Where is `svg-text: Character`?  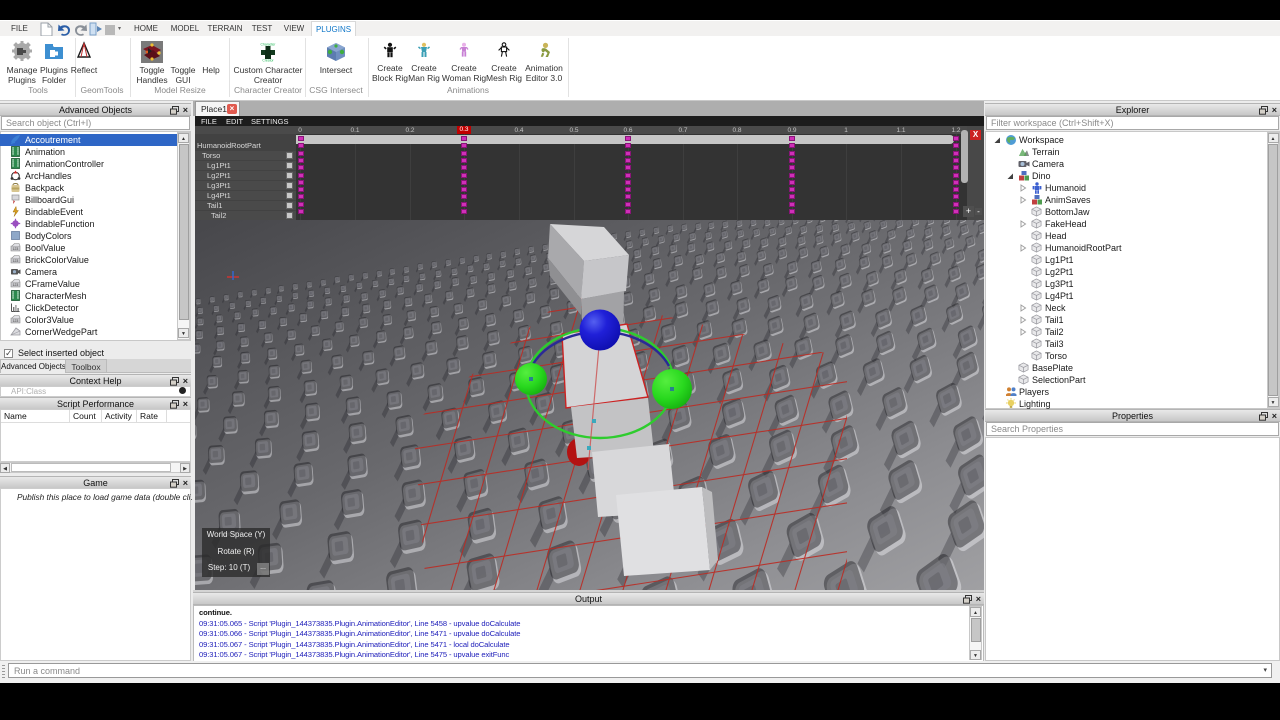 svg-text: Character is located at coordinates (269, 45).